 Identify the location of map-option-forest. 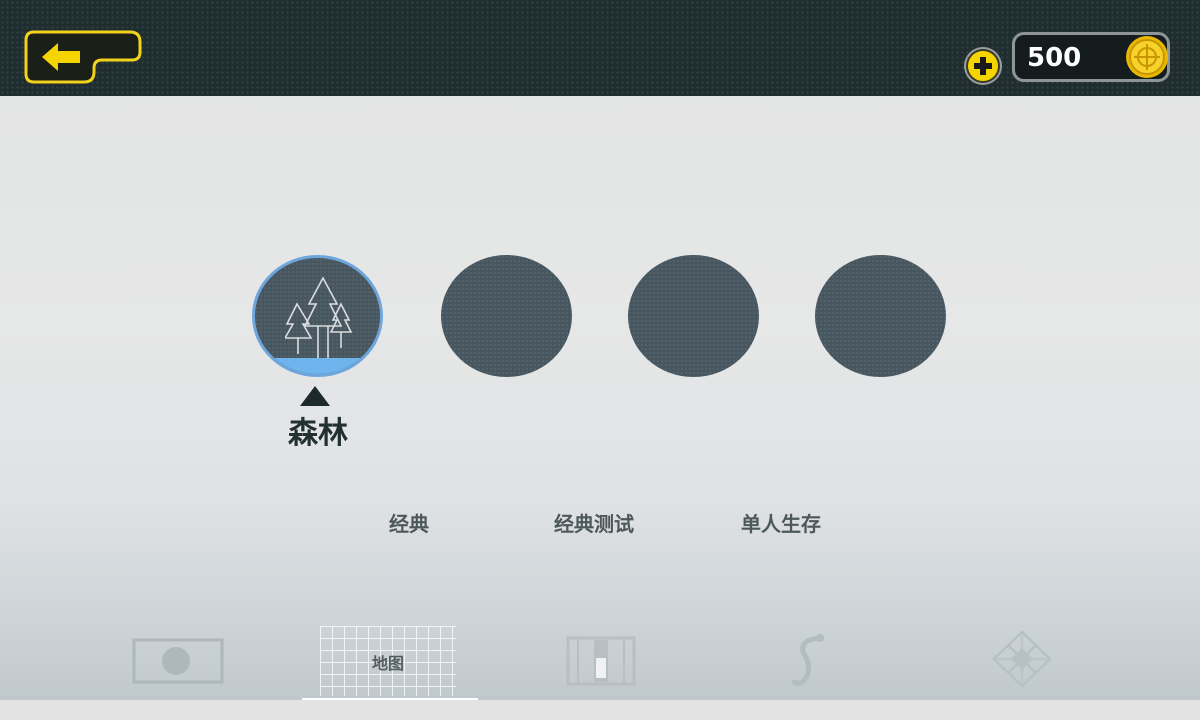
(317, 316).